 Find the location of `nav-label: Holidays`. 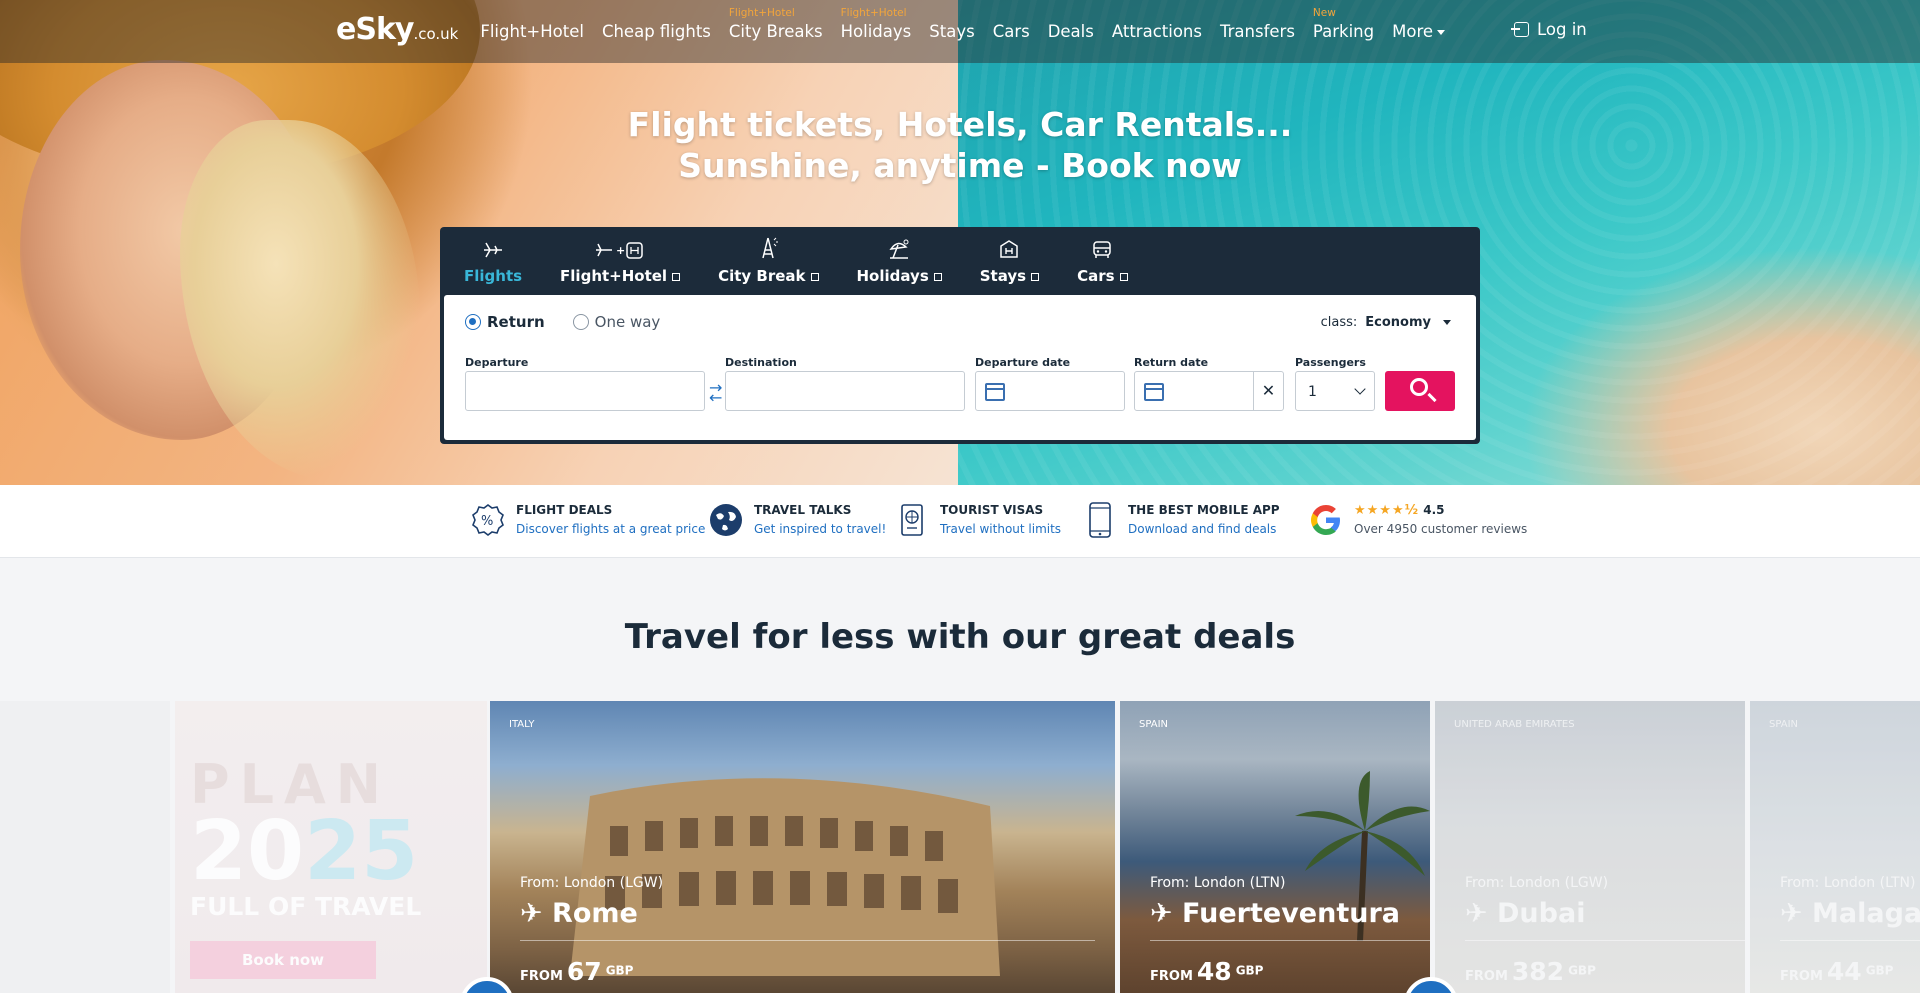

nav-label: Holidays is located at coordinates (876, 31).